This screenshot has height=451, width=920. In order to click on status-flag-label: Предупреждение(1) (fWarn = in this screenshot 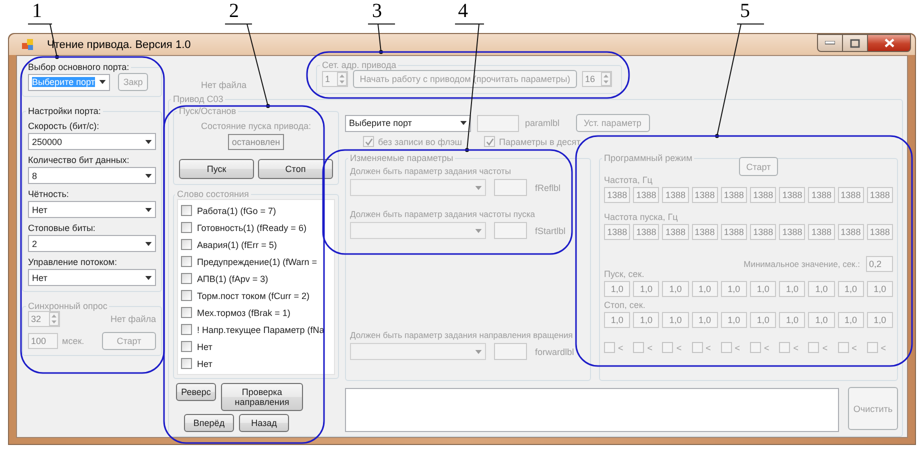, I will do `click(257, 261)`.